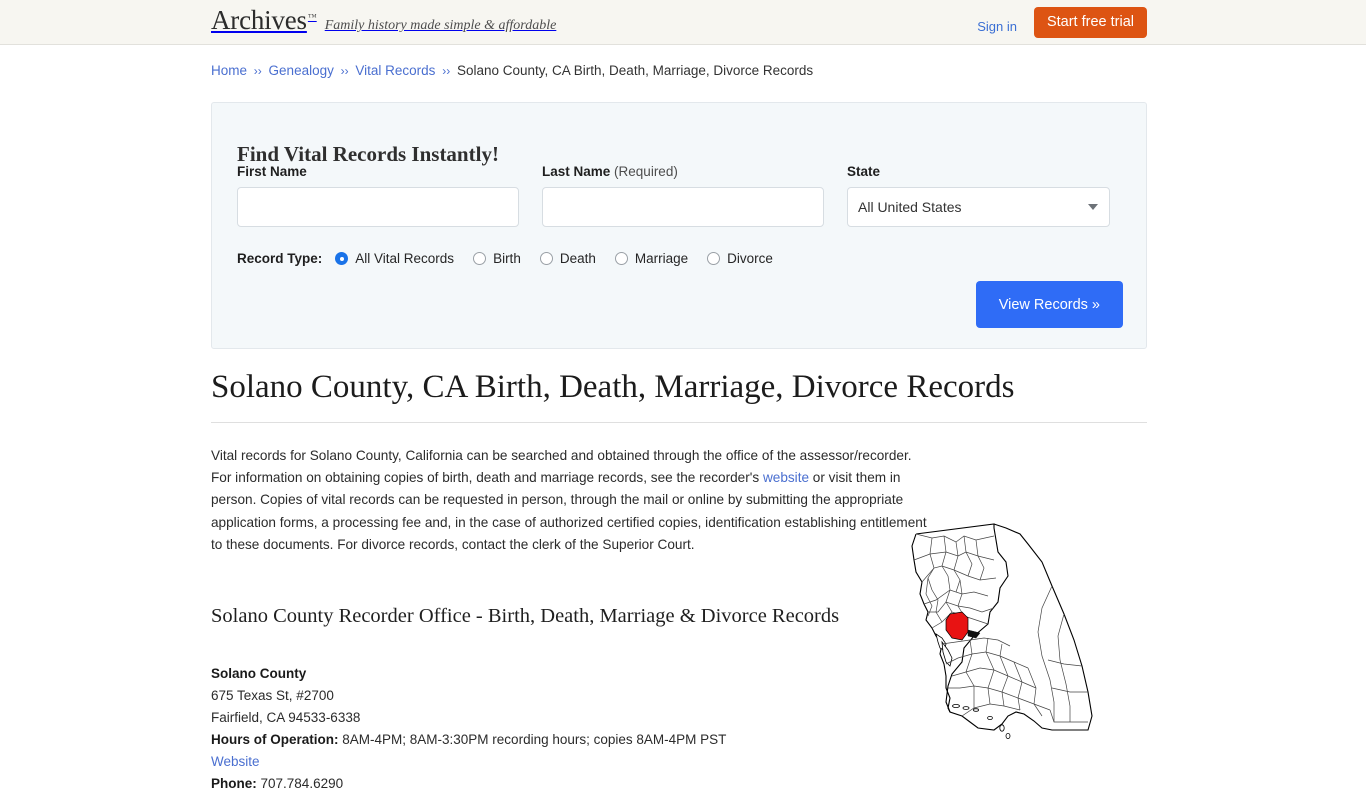 This screenshot has height=795, width=1366. What do you see at coordinates (234, 783) in the screenshot?
I see `office-phone-label: Phone:` at bounding box center [234, 783].